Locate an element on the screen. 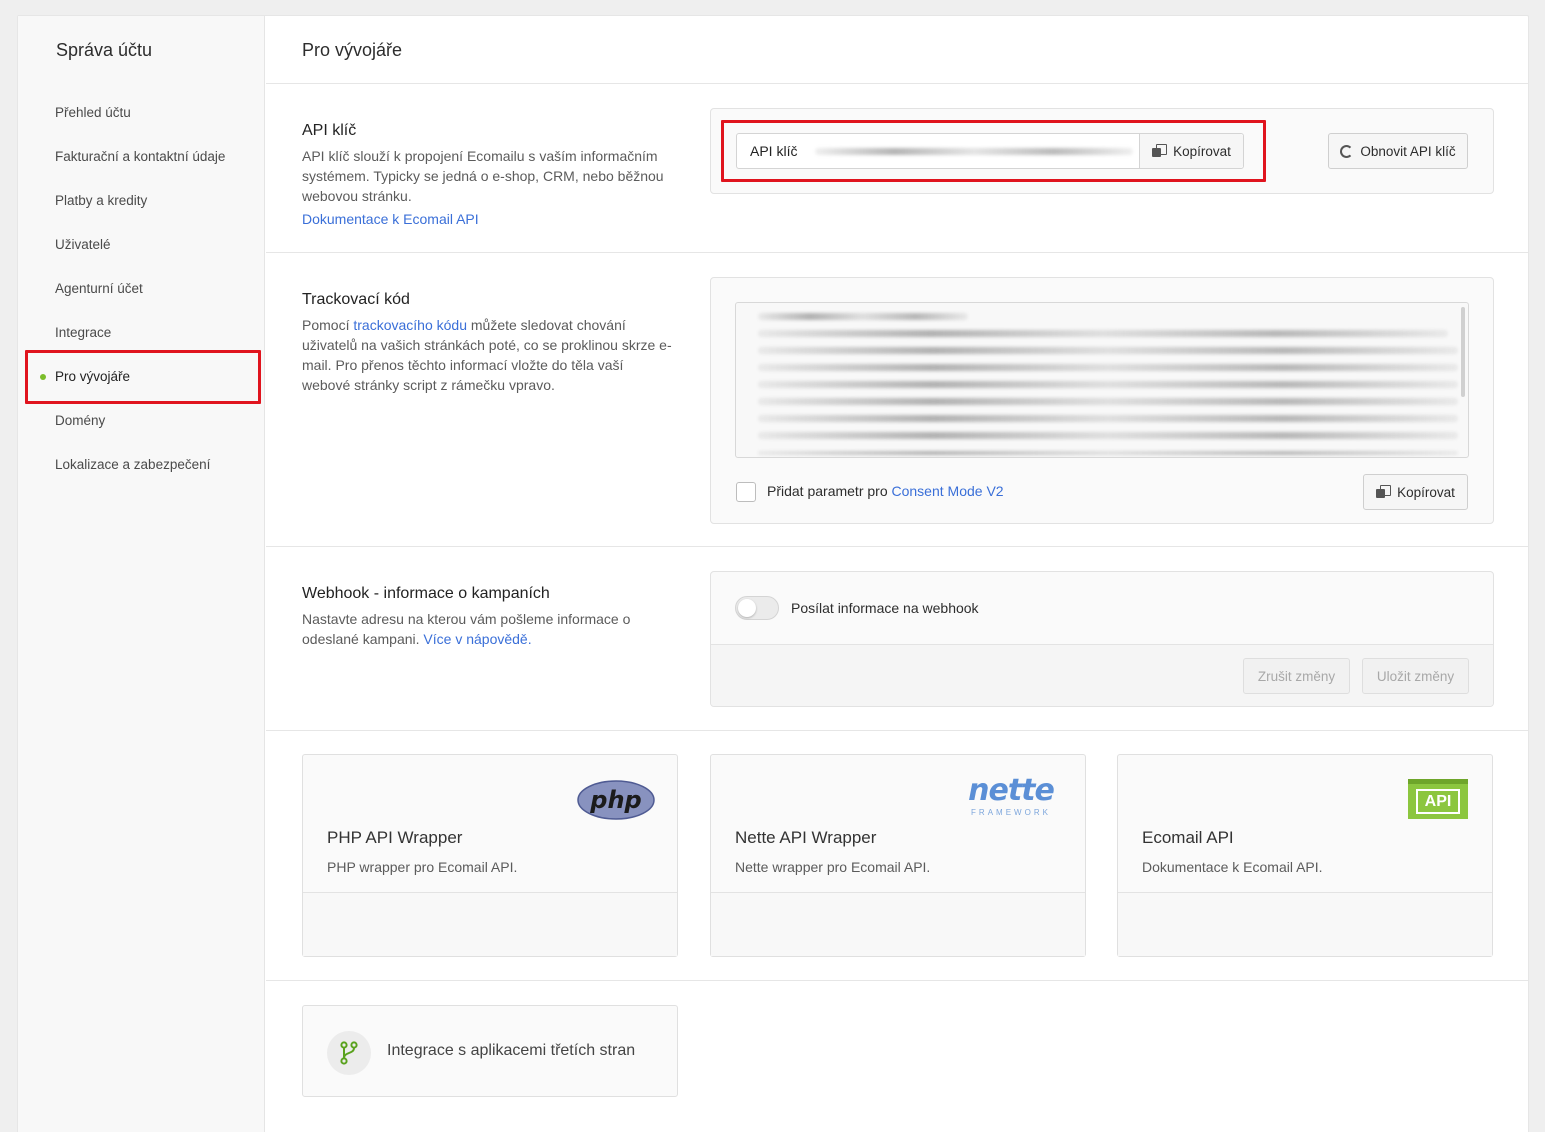  sidebar-title: Správa účtu is located at coordinates (104, 50).